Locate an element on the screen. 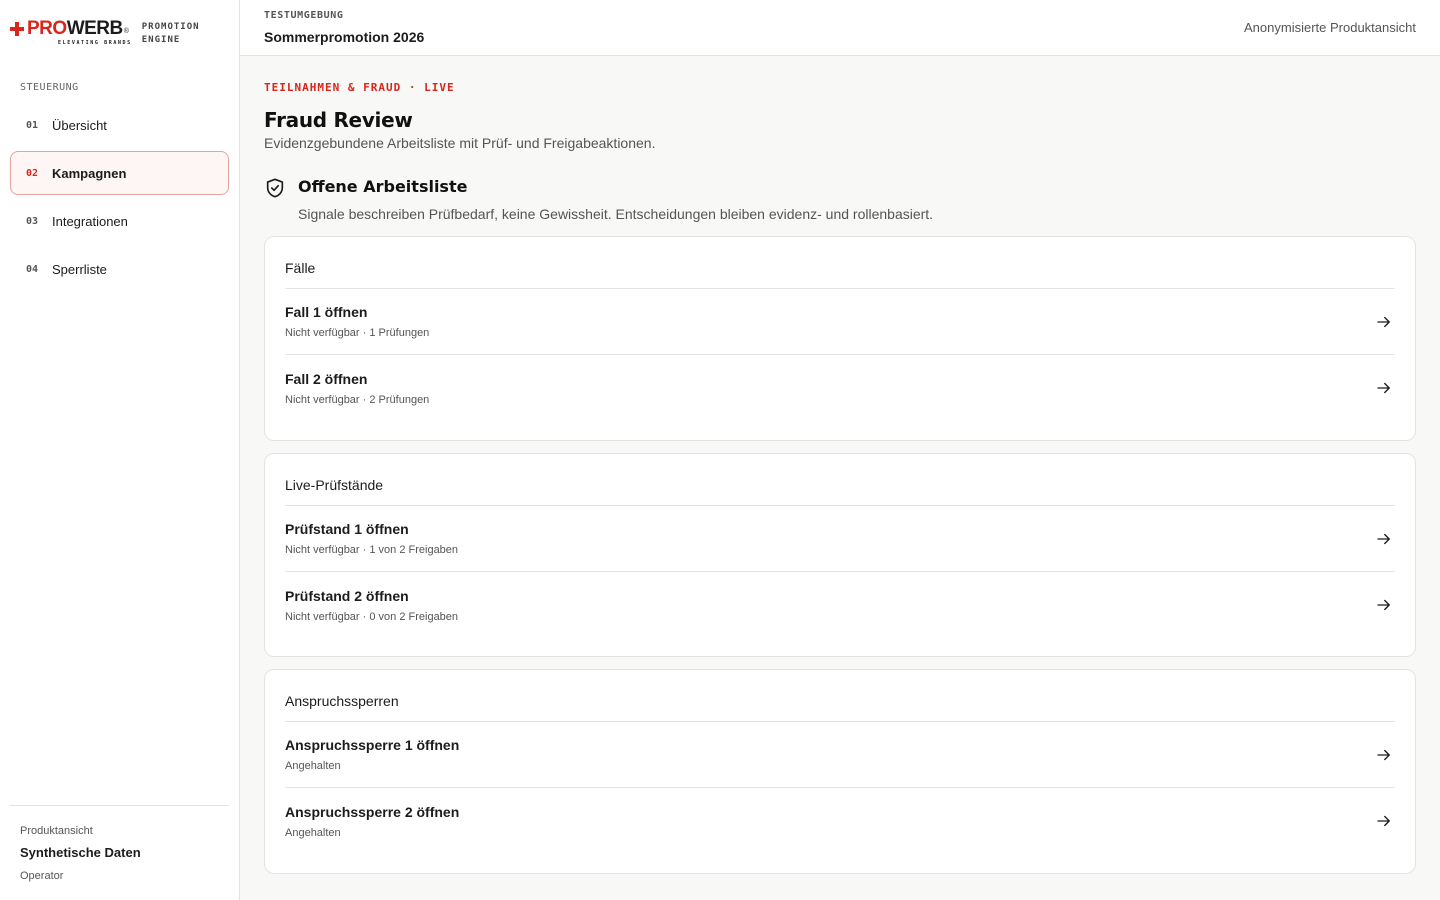 The image size is (1440, 900). nav-item-label: Sperrliste is located at coordinates (79, 269).